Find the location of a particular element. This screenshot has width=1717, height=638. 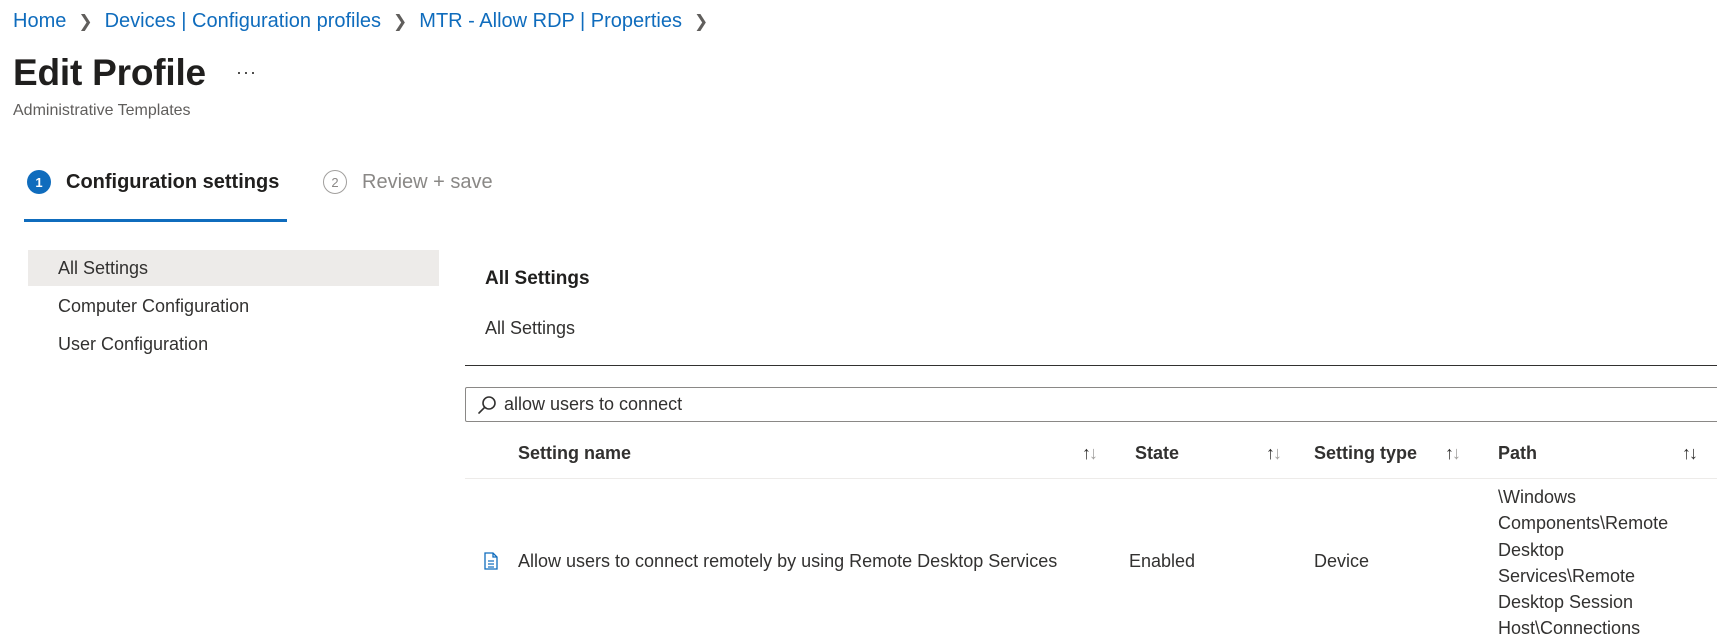

column-header-path: Path is located at coordinates (1517, 453).